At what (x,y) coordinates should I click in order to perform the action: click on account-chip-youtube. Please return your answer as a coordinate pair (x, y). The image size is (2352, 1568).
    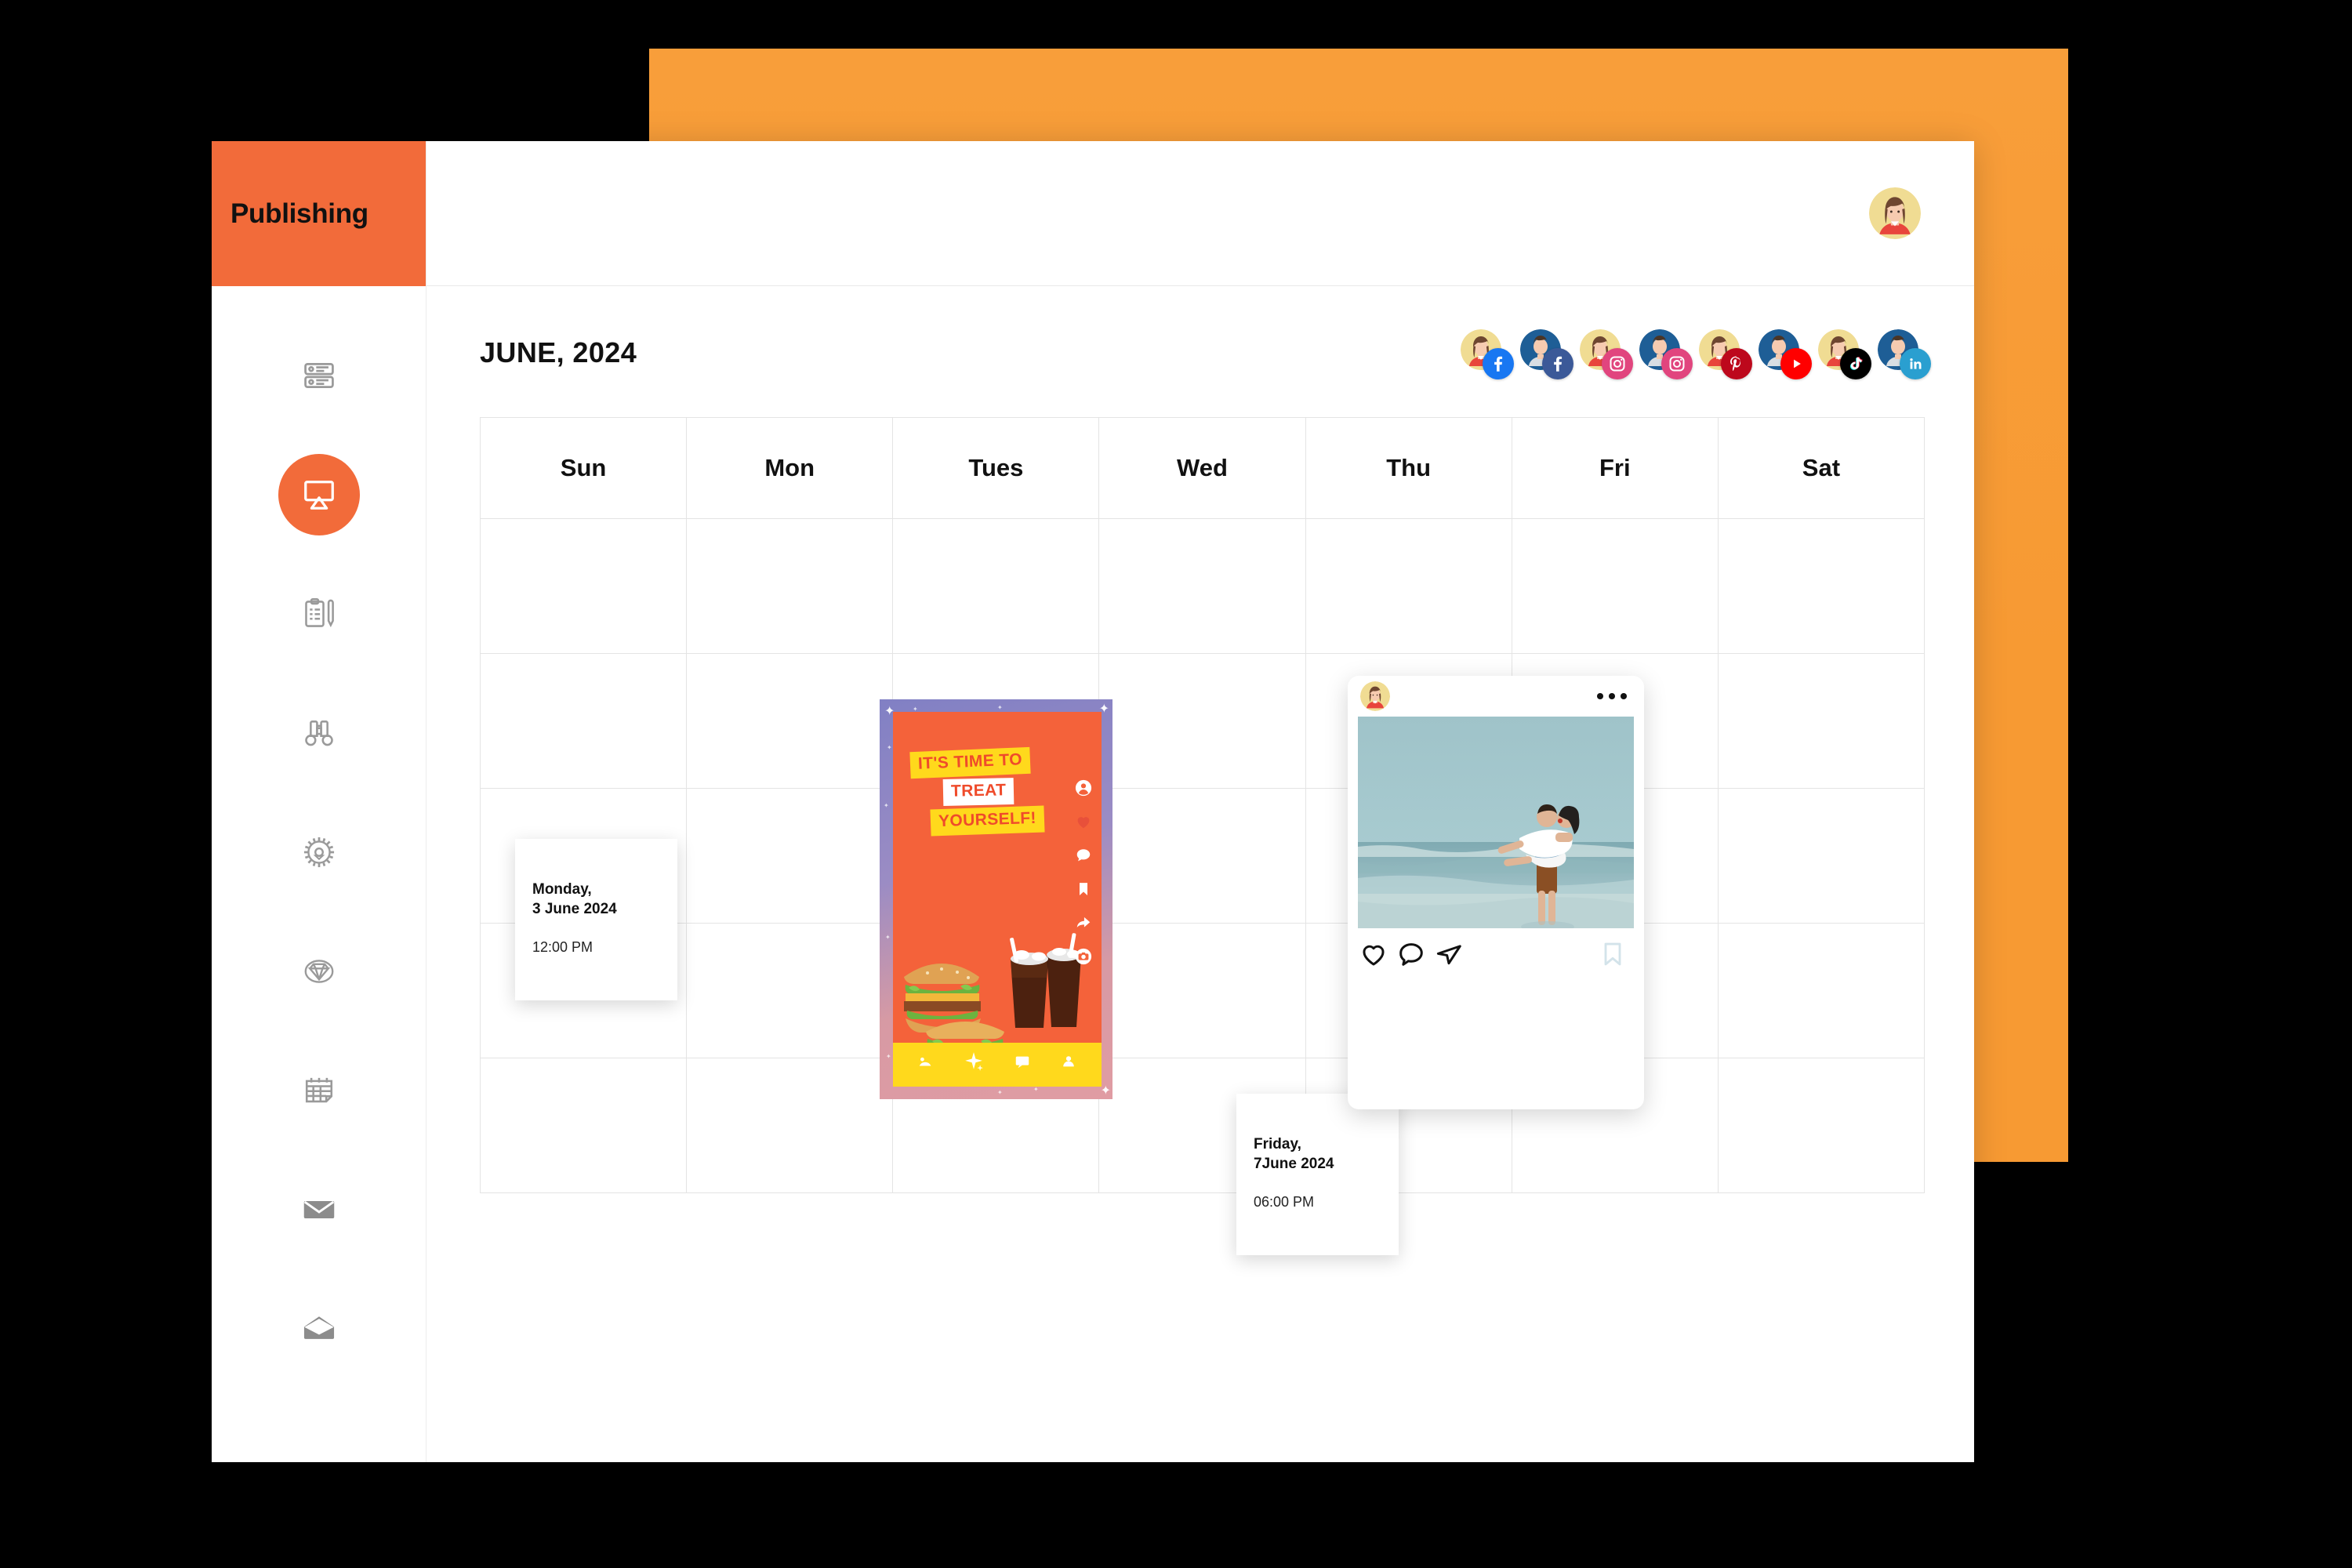
    Looking at the image, I should click on (1786, 354).